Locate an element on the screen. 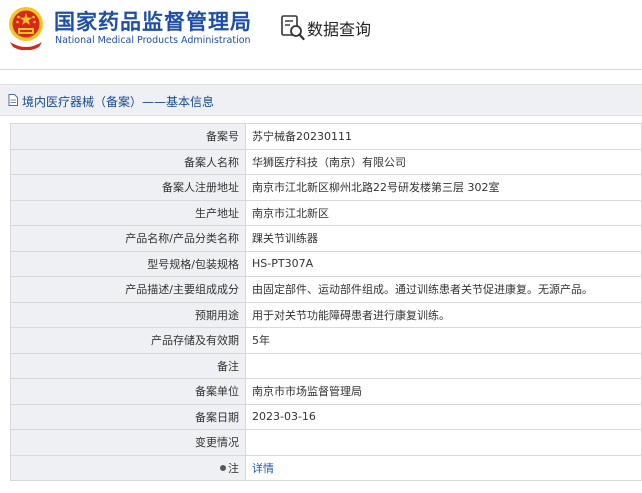 The width and height of the screenshot is (642, 493). table-row: 产品存储及有效期 5年 is located at coordinates (326, 340).